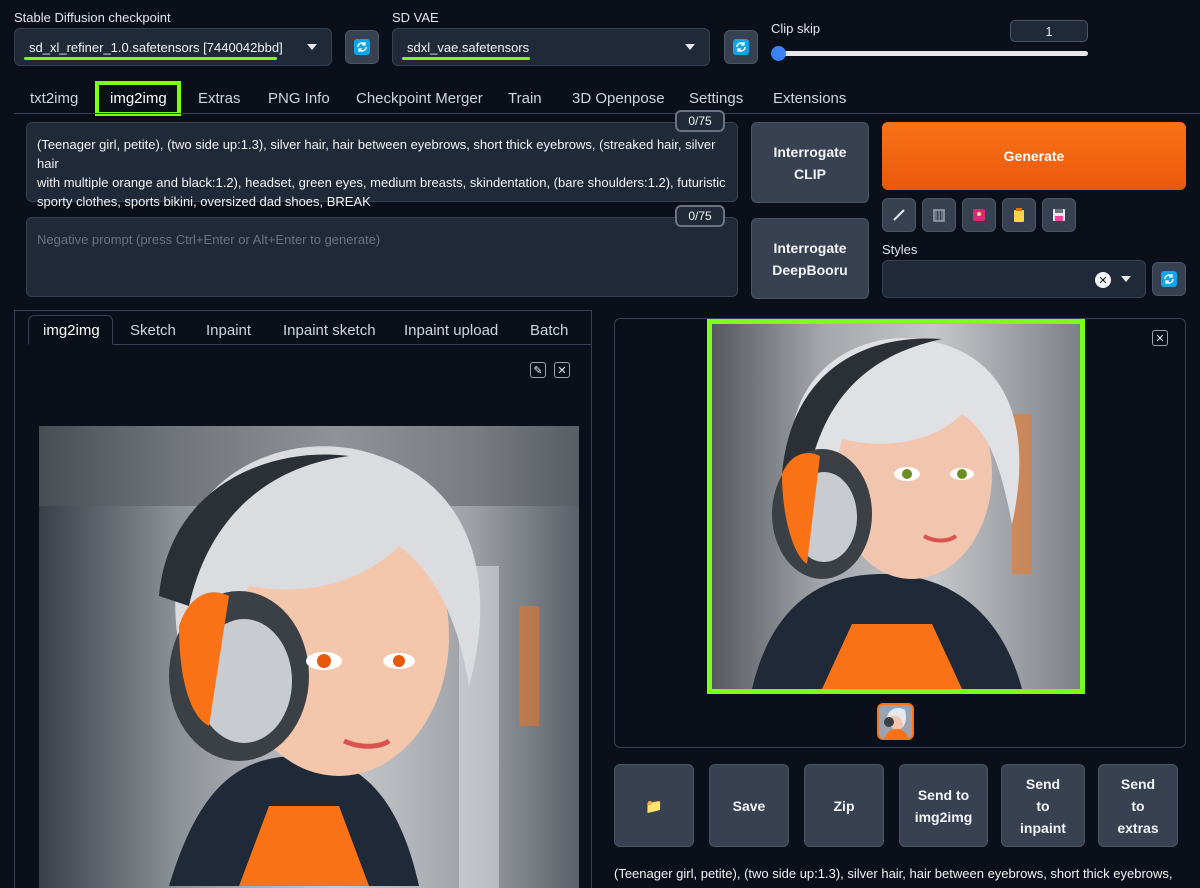 This screenshot has width=1200, height=888. I want to click on apply-style-button, so click(1019, 215).